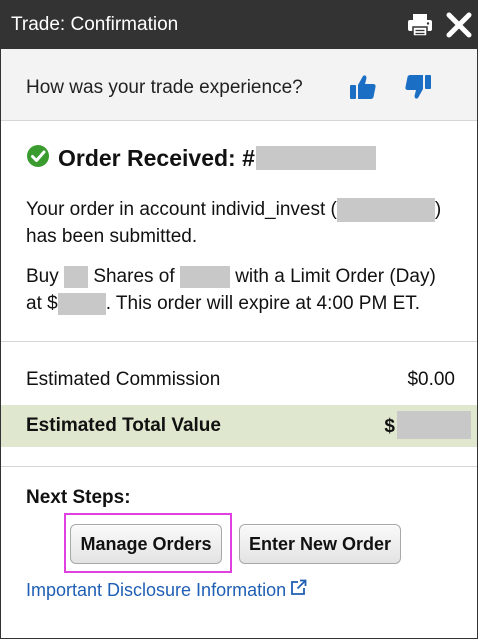 The image size is (478, 639). What do you see at coordinates (239, 380) in the screenshot?
I see `commission-row: Estimated Commission $0.00` at bounding box center [239, 380].